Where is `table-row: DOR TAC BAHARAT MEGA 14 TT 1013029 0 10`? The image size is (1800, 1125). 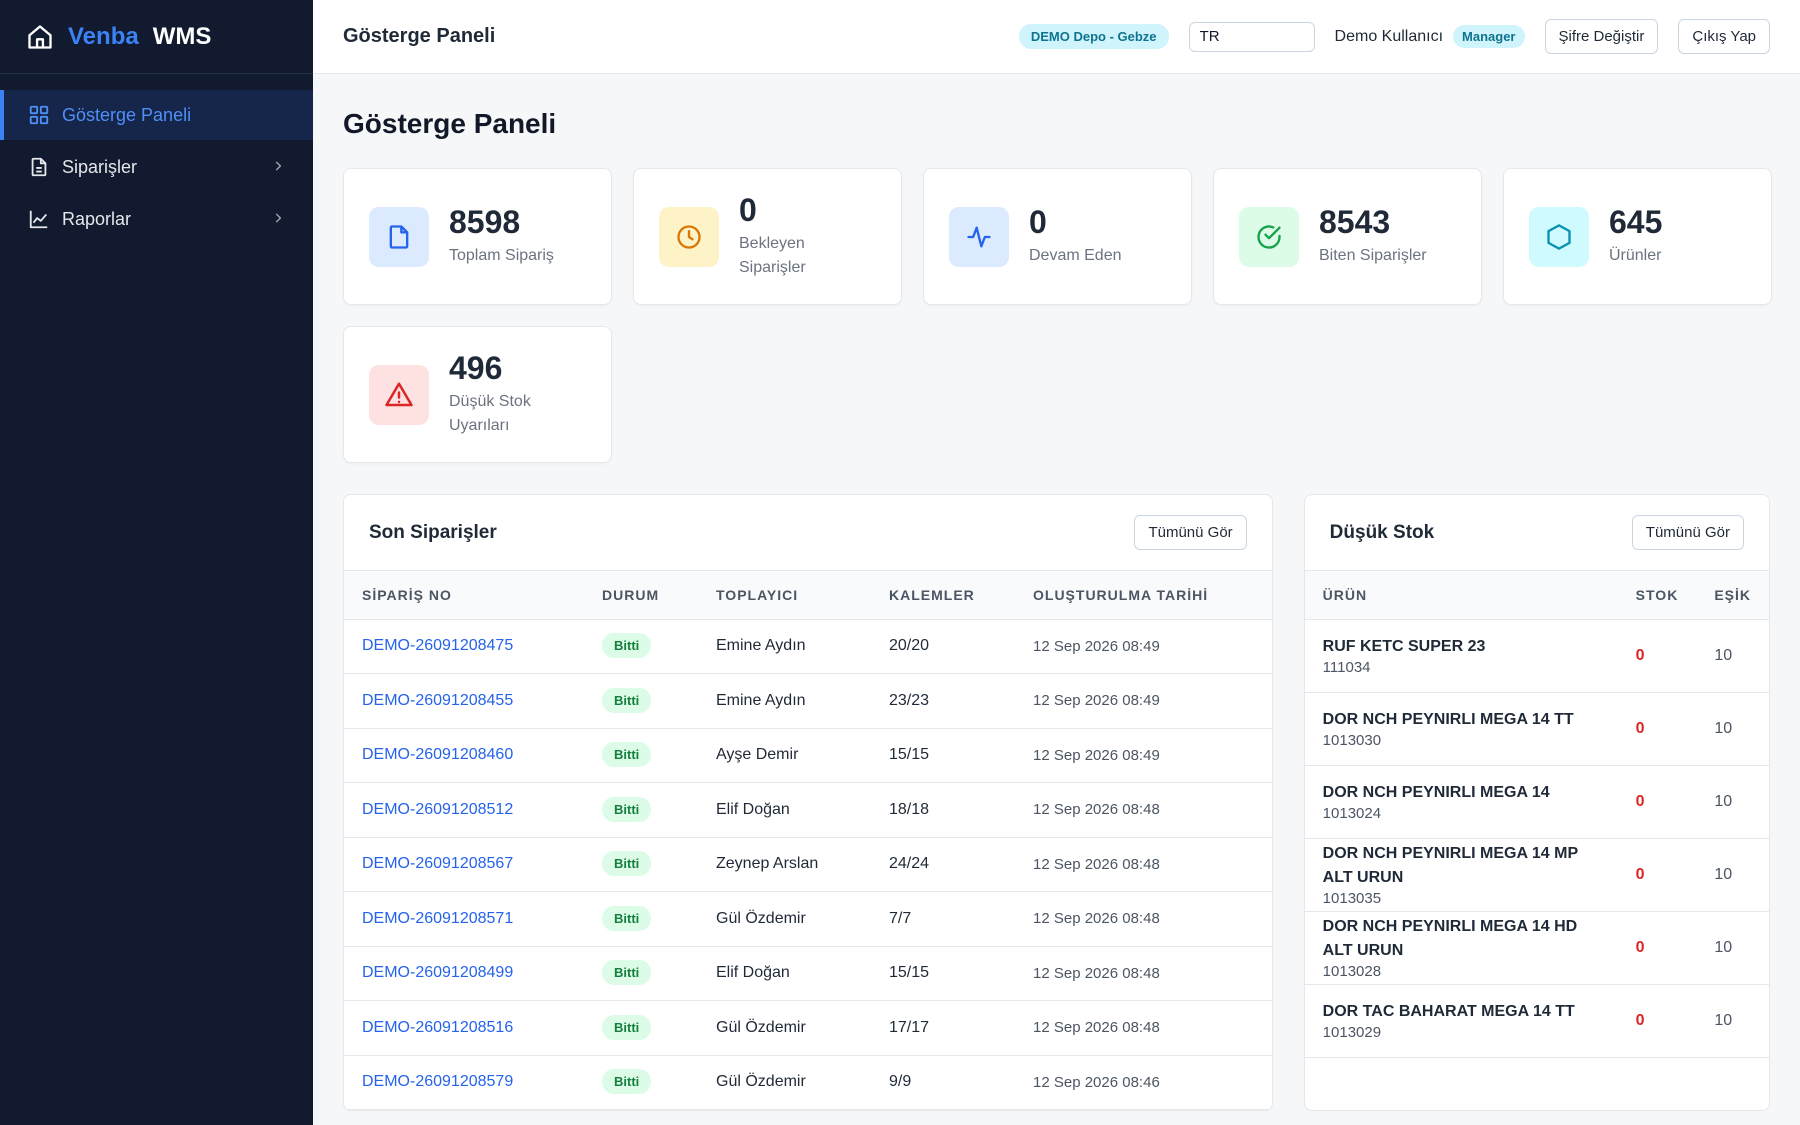
table-row: DOR TAC BAHARAT MEGA 14 TT 1013029 0 10 is located at coordinates (1536, 1021).